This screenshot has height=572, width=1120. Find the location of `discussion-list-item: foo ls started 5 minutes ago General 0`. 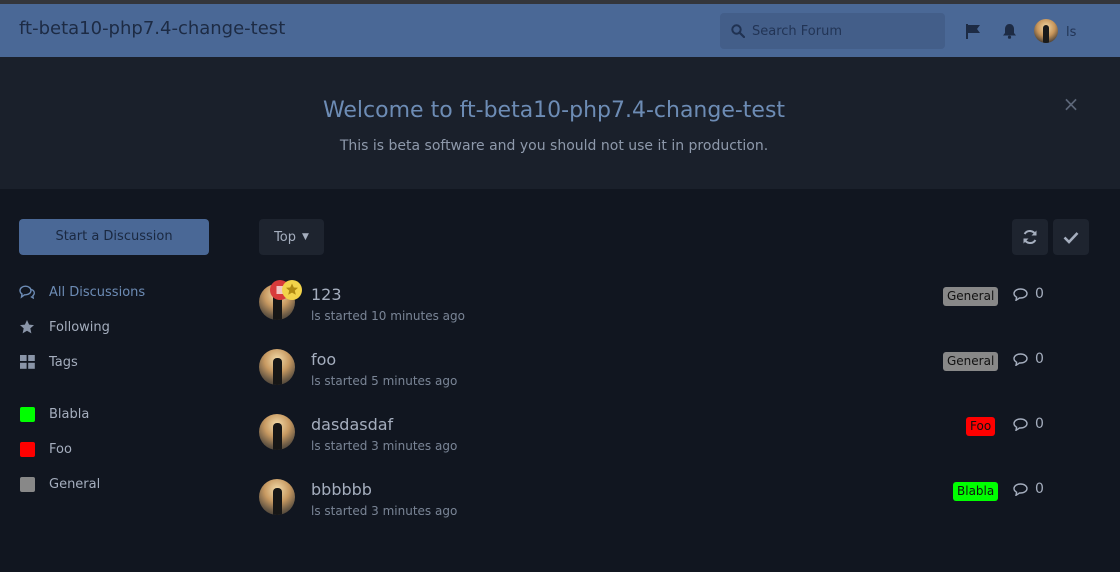

discussion-list-item: foo ls started 5 minutes ago General 0 is located at coordinates (659, 372).